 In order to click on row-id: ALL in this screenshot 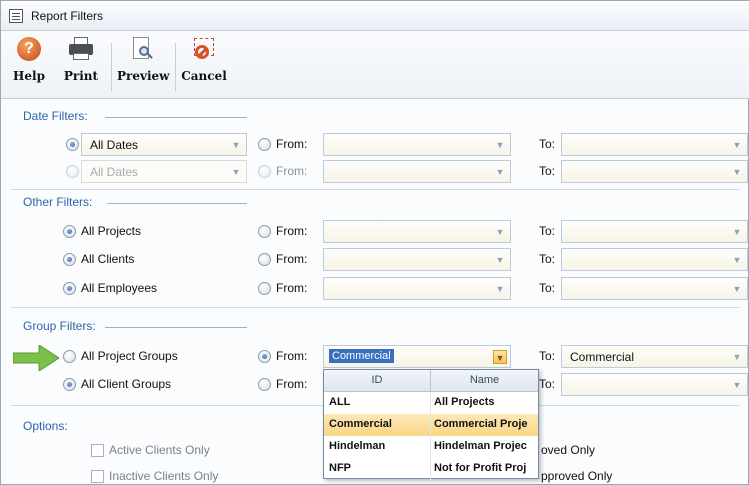, I will do `click(340, 402)`.